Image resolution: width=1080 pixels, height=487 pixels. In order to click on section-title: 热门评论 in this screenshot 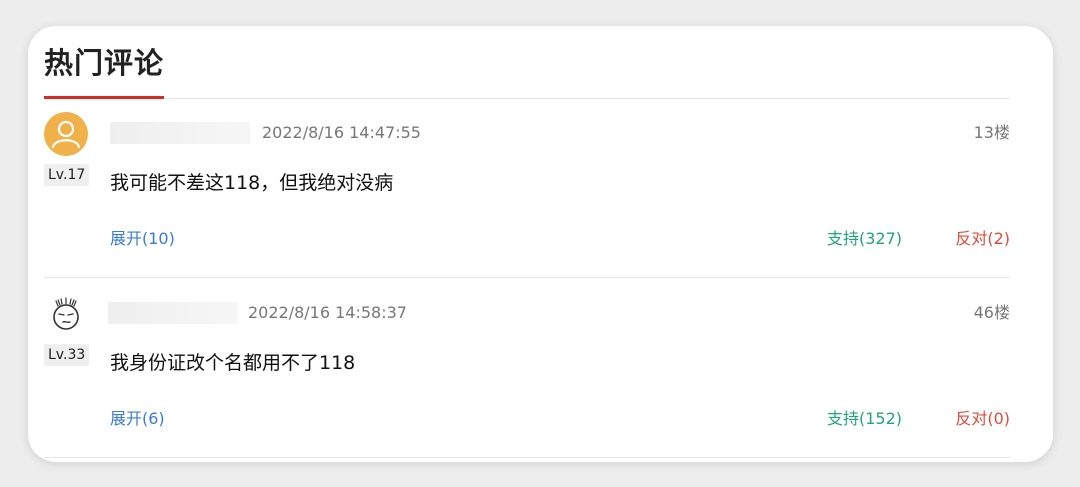, I will do `click(104, 63)`.